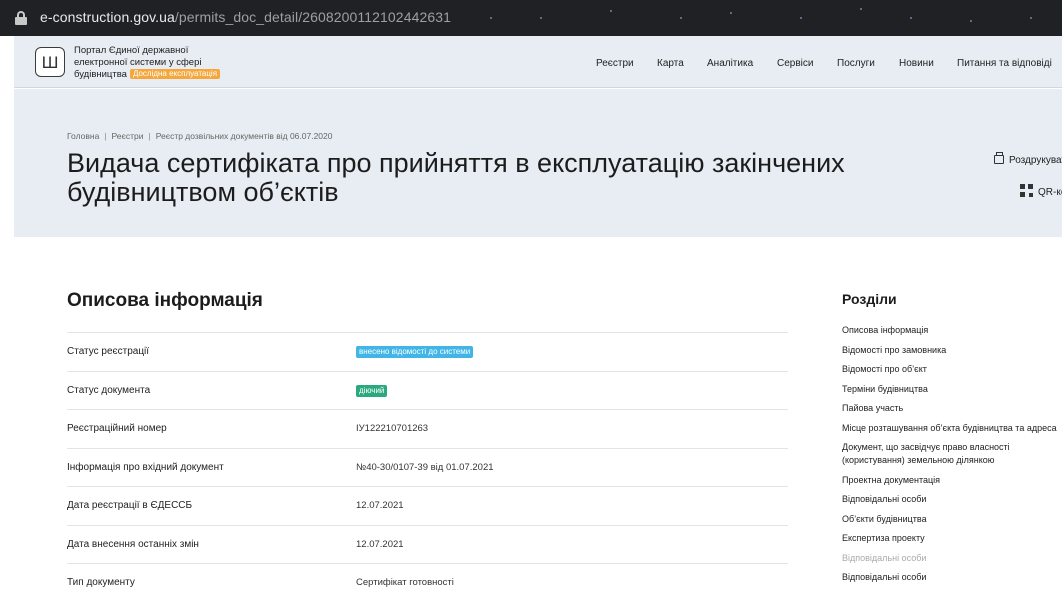  I want to click on breadcrumb-registries: Реєстри, so click(128, 136).